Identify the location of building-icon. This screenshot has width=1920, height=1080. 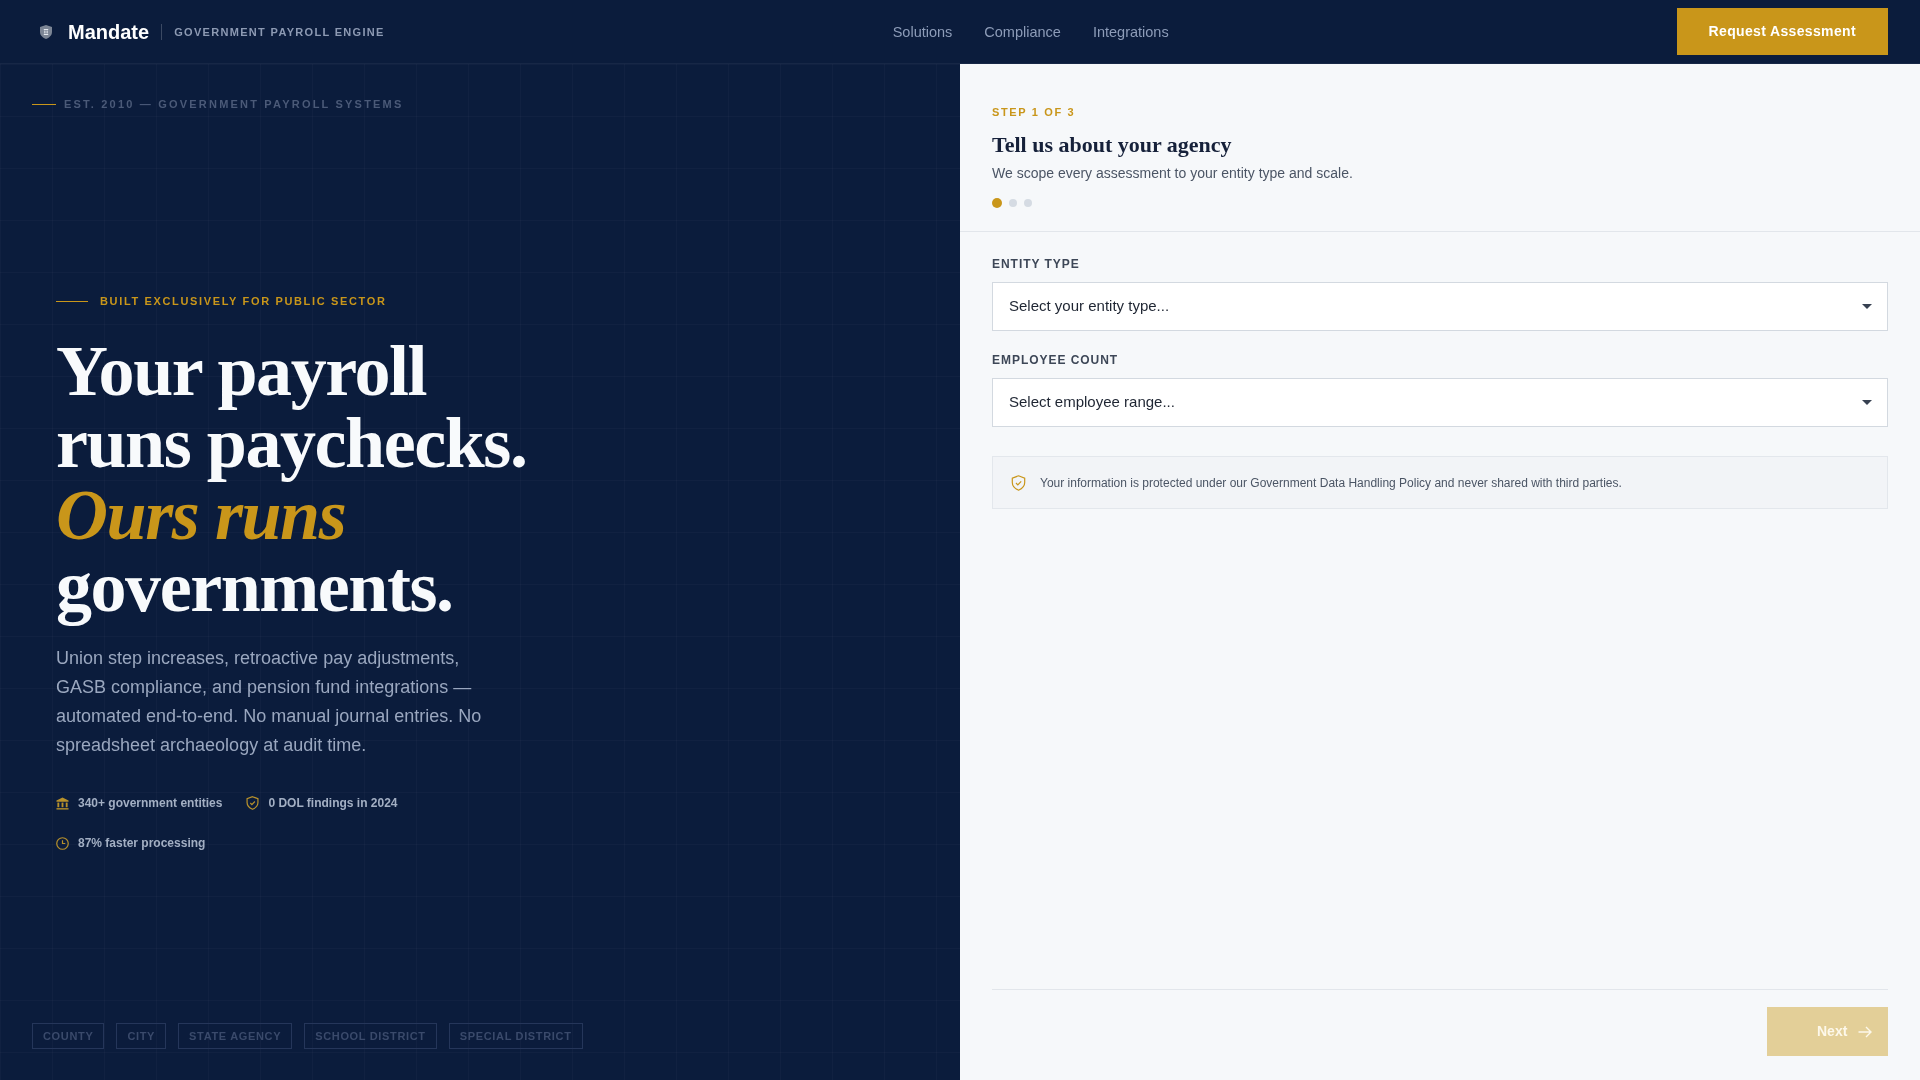
(62, 803).